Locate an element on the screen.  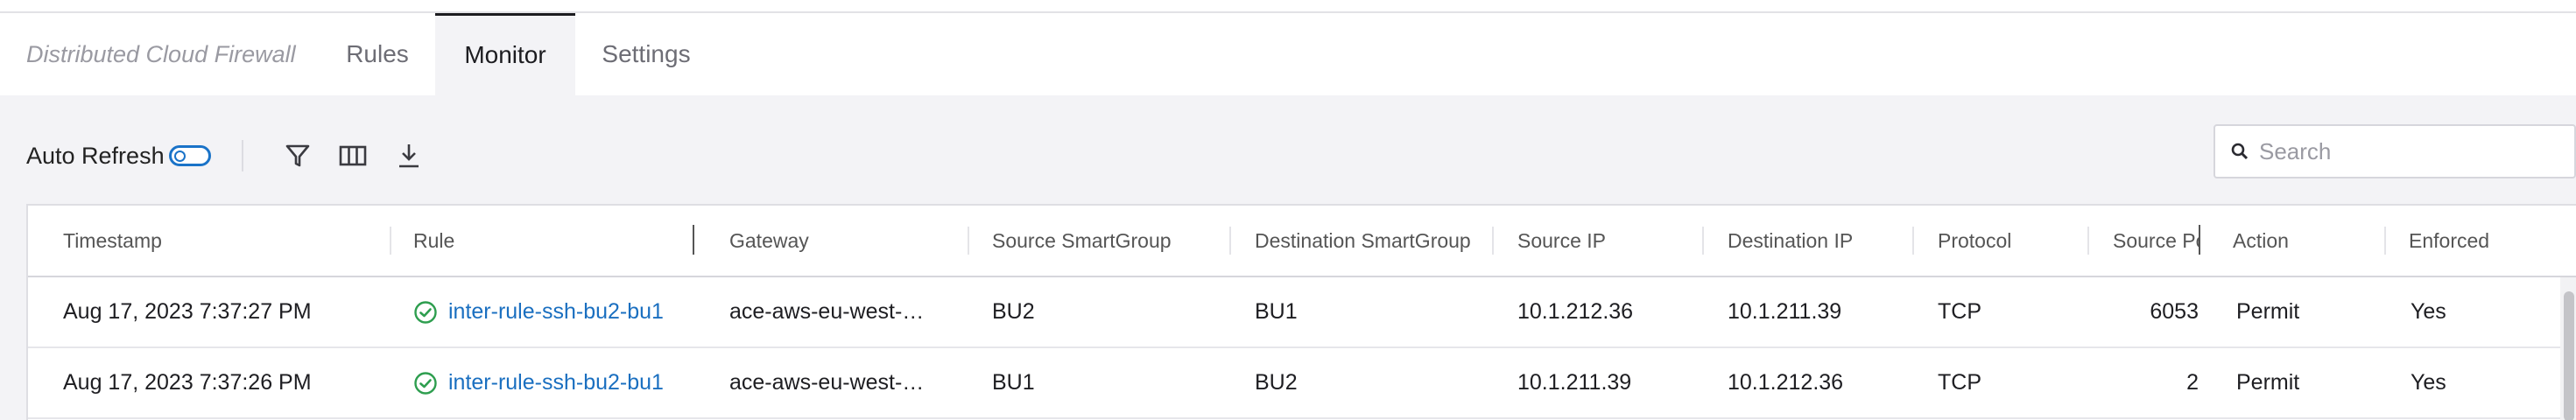
table-scrollbar is located at coordinates (2568, 348).